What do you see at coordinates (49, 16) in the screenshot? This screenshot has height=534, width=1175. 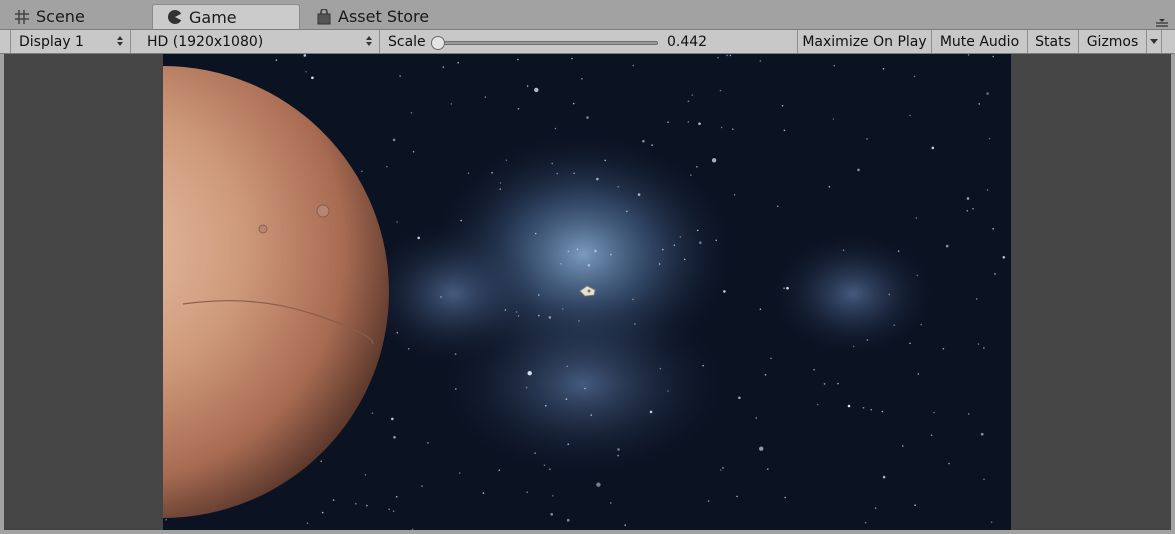 I see `tab-scene: Scene` at bounding box center [49, 16].